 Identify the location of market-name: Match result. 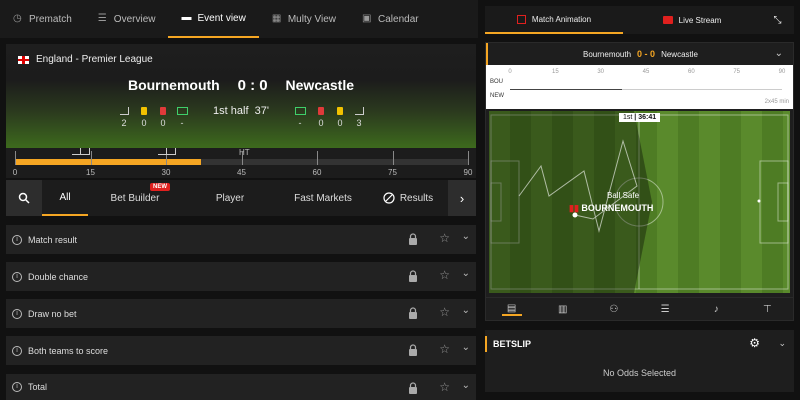
(53, 239).